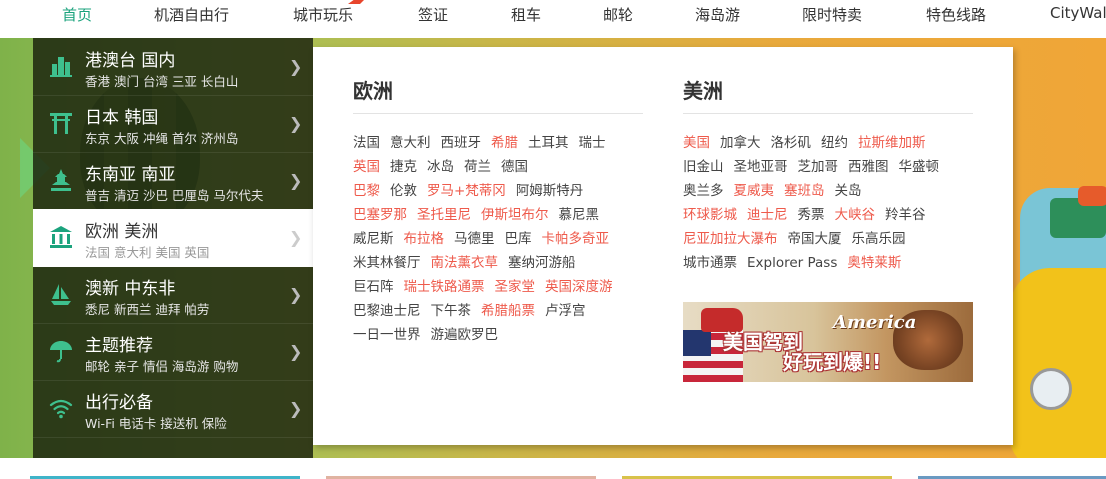  Describe the element at coordinates (430, 333) in the screenshot. I see `europe-link-row: 一日一世界 游遍欧罗巴` at that location.